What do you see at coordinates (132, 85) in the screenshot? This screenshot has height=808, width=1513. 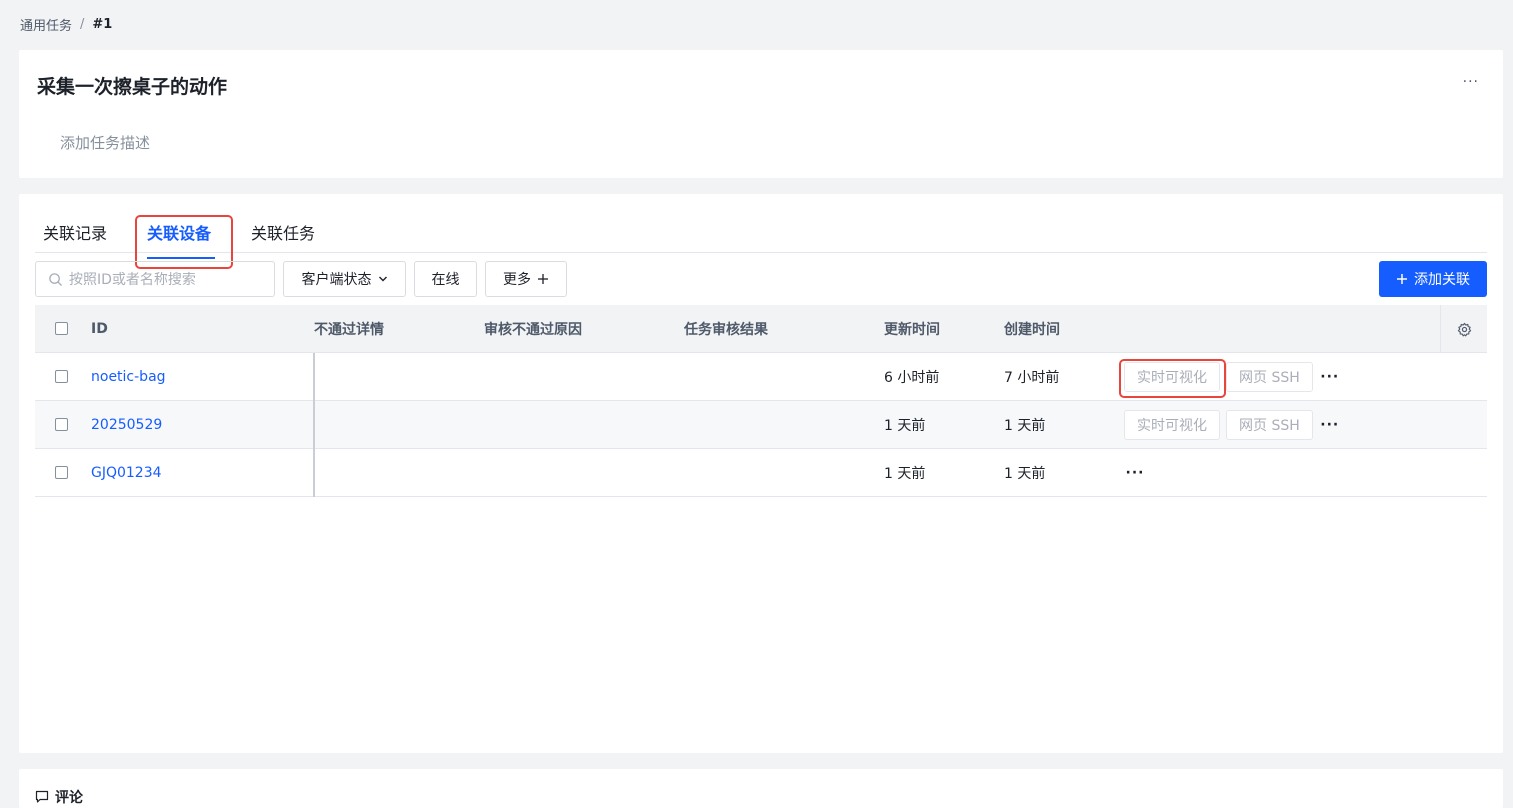 I see `task-title: 采集一次擦桌子的动作` at bounding box center [132, 85].